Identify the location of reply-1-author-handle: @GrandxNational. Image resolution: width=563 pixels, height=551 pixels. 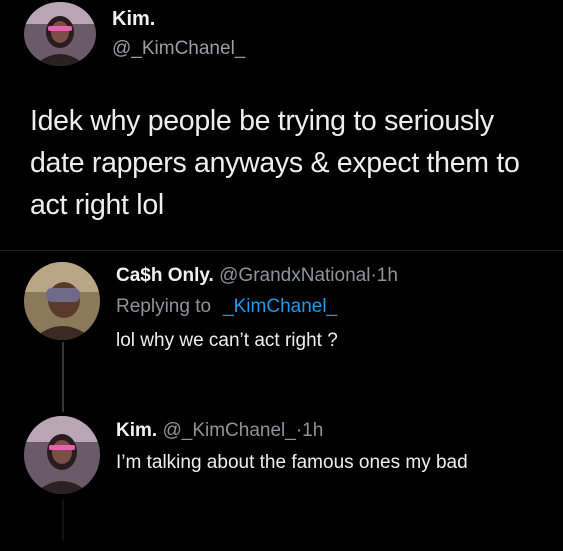
(294, 275).